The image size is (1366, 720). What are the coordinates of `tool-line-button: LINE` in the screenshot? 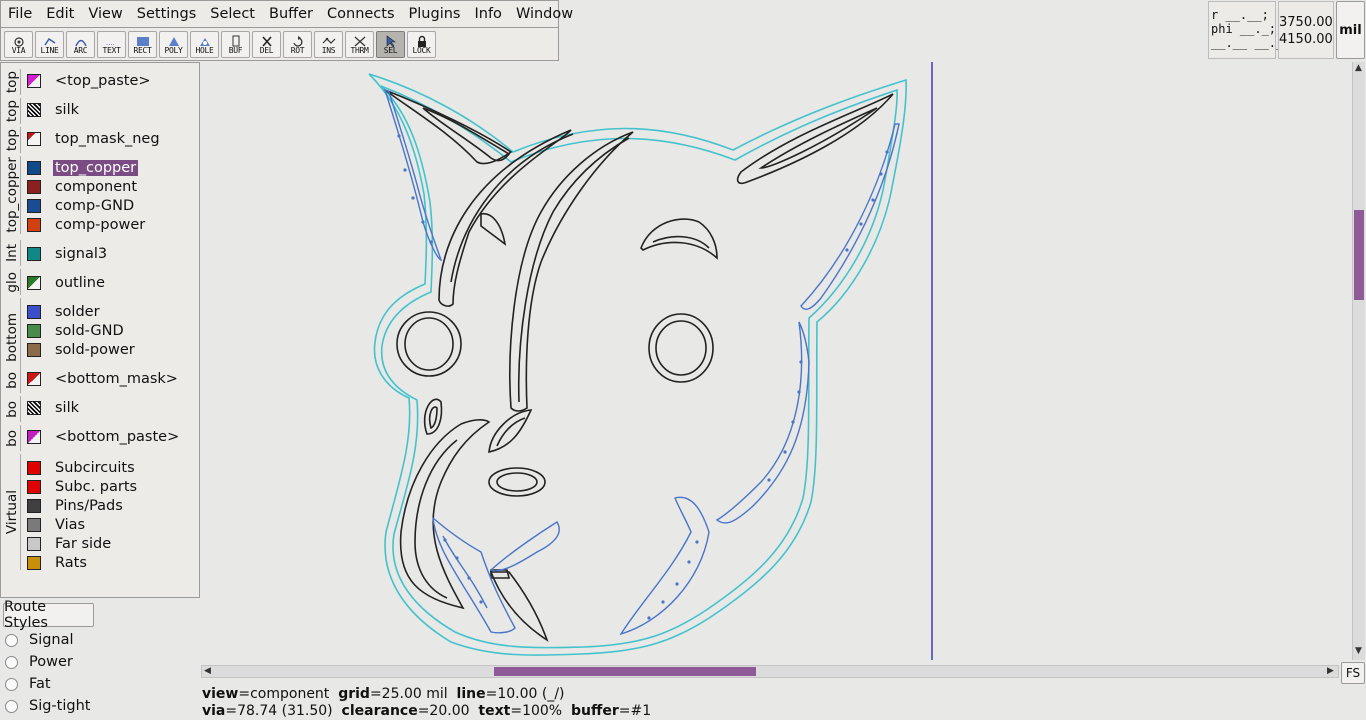 It's located at (49, 44).